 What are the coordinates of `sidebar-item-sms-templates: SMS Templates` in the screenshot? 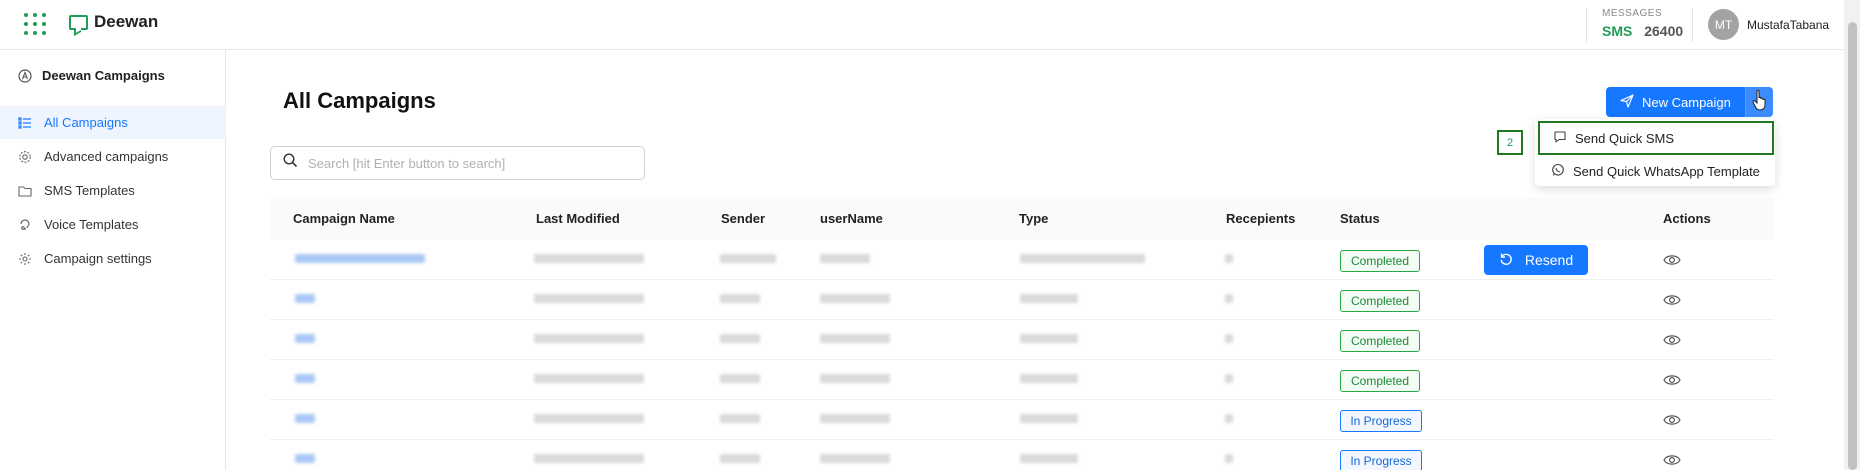 It's located at (113, 190).